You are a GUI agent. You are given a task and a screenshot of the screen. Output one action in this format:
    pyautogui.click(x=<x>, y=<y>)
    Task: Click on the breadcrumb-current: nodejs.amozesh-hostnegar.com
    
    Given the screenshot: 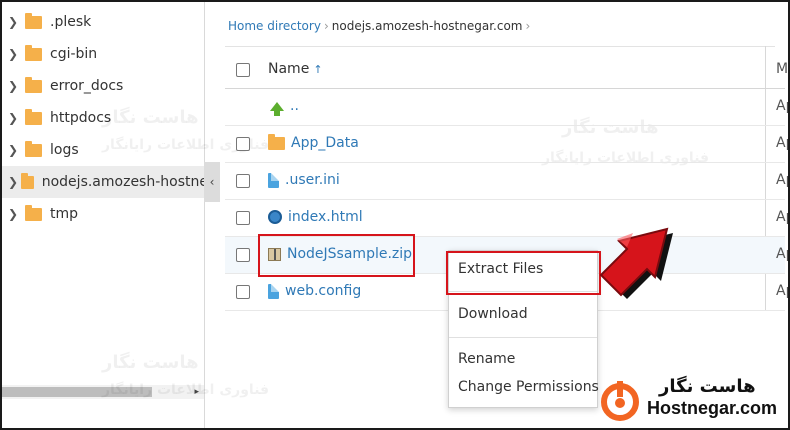 What is the action you would take?
    pyautogui.click(x=427, y=26)
    